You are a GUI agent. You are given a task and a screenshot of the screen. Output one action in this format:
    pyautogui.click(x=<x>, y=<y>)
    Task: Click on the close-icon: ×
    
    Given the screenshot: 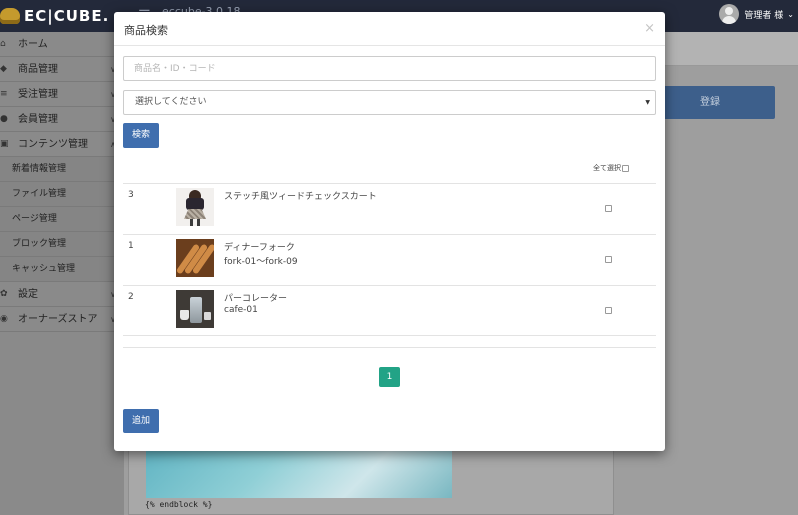 What is the action you would take?
    pyautogui.click(x=649, y=28)
    